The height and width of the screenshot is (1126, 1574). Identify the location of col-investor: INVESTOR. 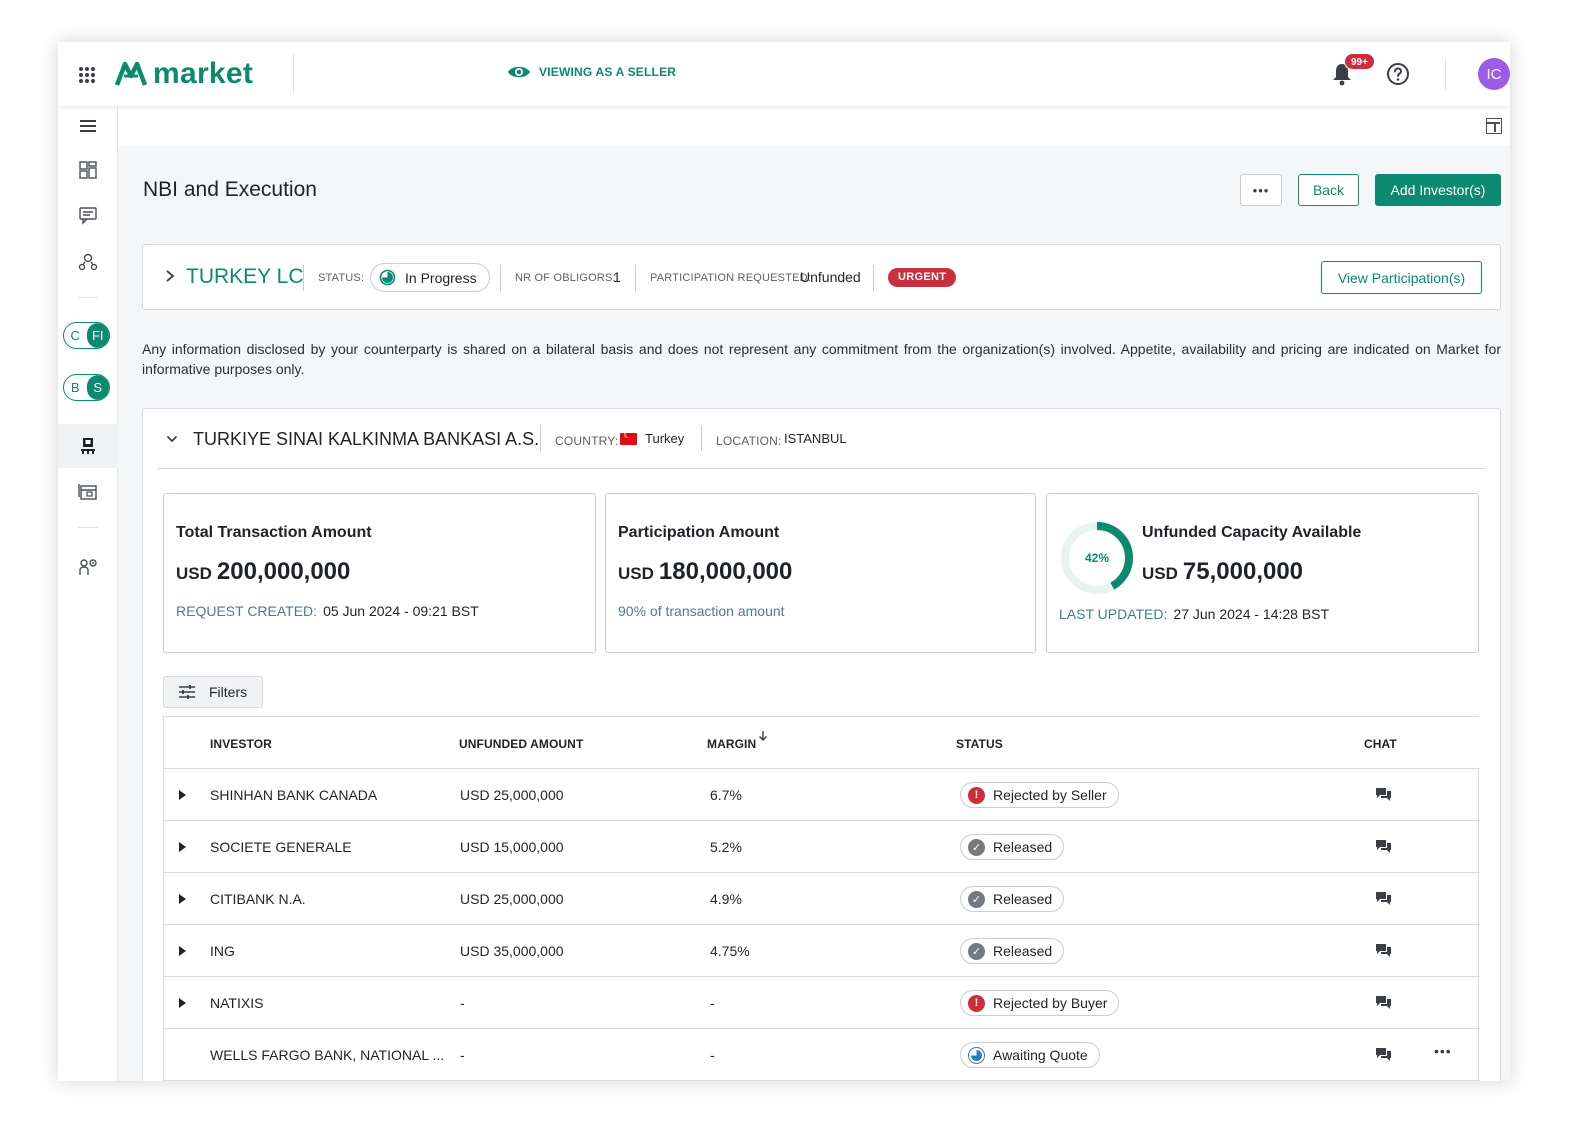
(241, 744).